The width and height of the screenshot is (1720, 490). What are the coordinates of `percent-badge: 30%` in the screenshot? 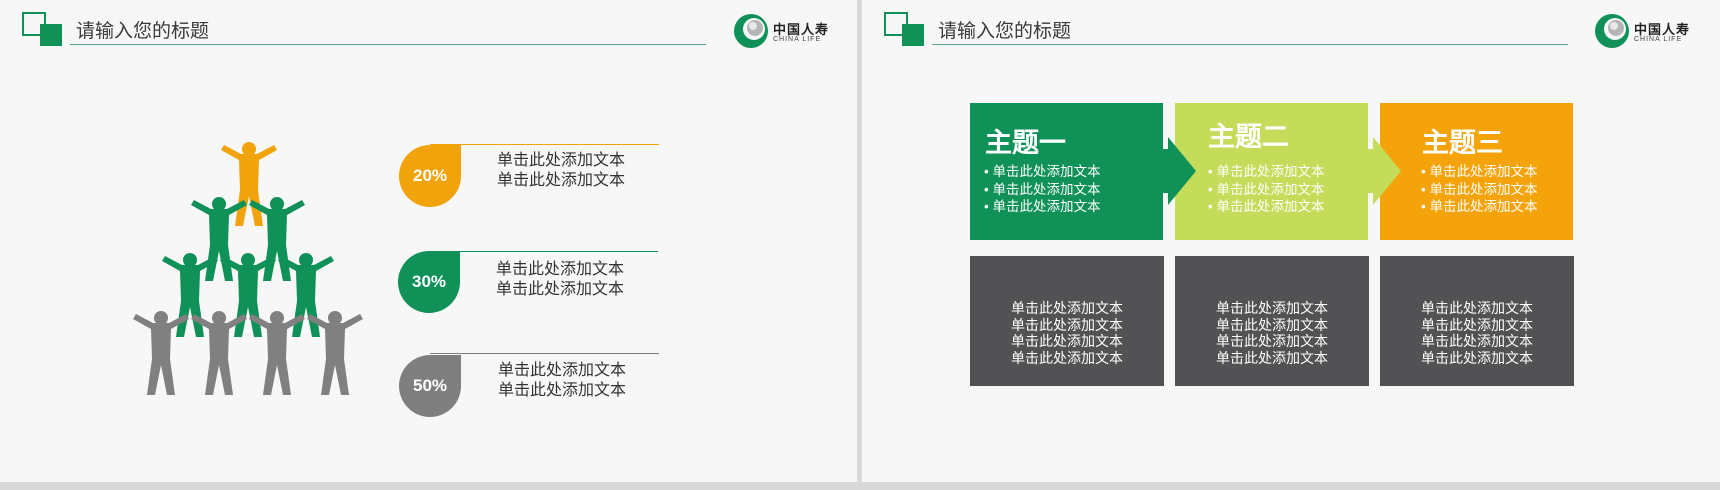 It's located at (429, 282).